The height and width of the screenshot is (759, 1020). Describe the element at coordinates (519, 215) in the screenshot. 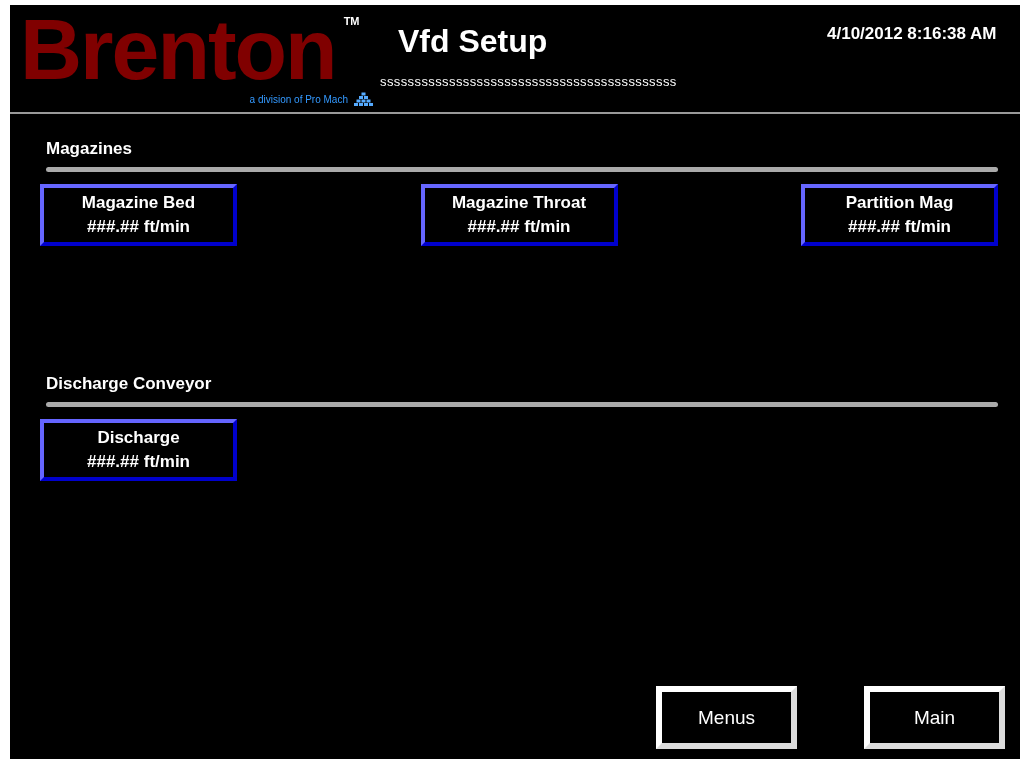

I see `speed-button: Magazine Throat ###.## ft/min` at that location.